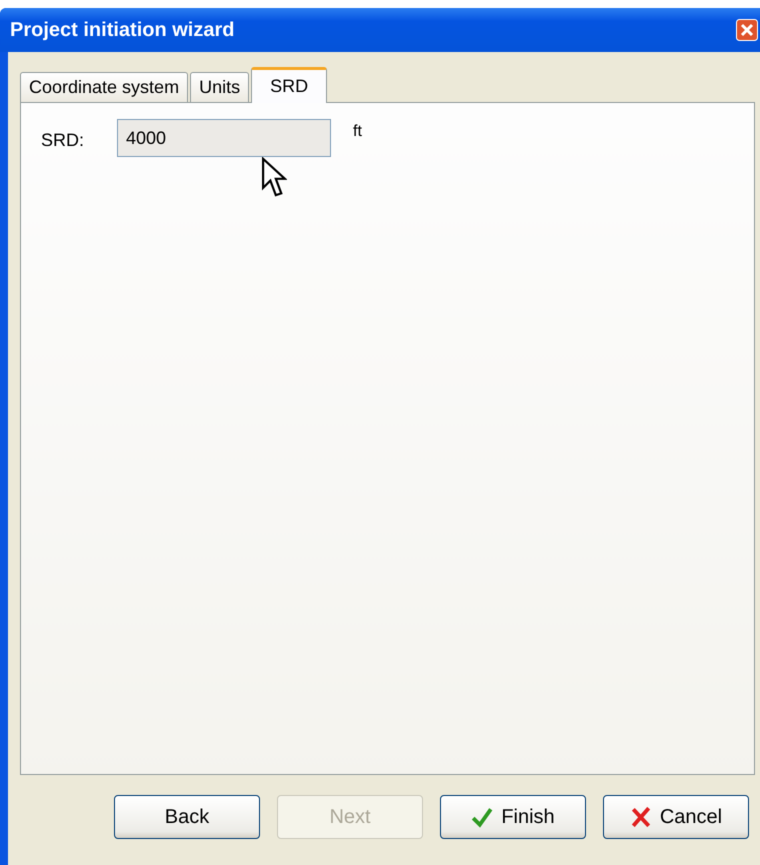 The height and width of the screenshot is (865, 760). What do you see at coordinates (676, 817) in the screenshot?
I see `wizard-button: Cancel` at bounding box center [676, 817].